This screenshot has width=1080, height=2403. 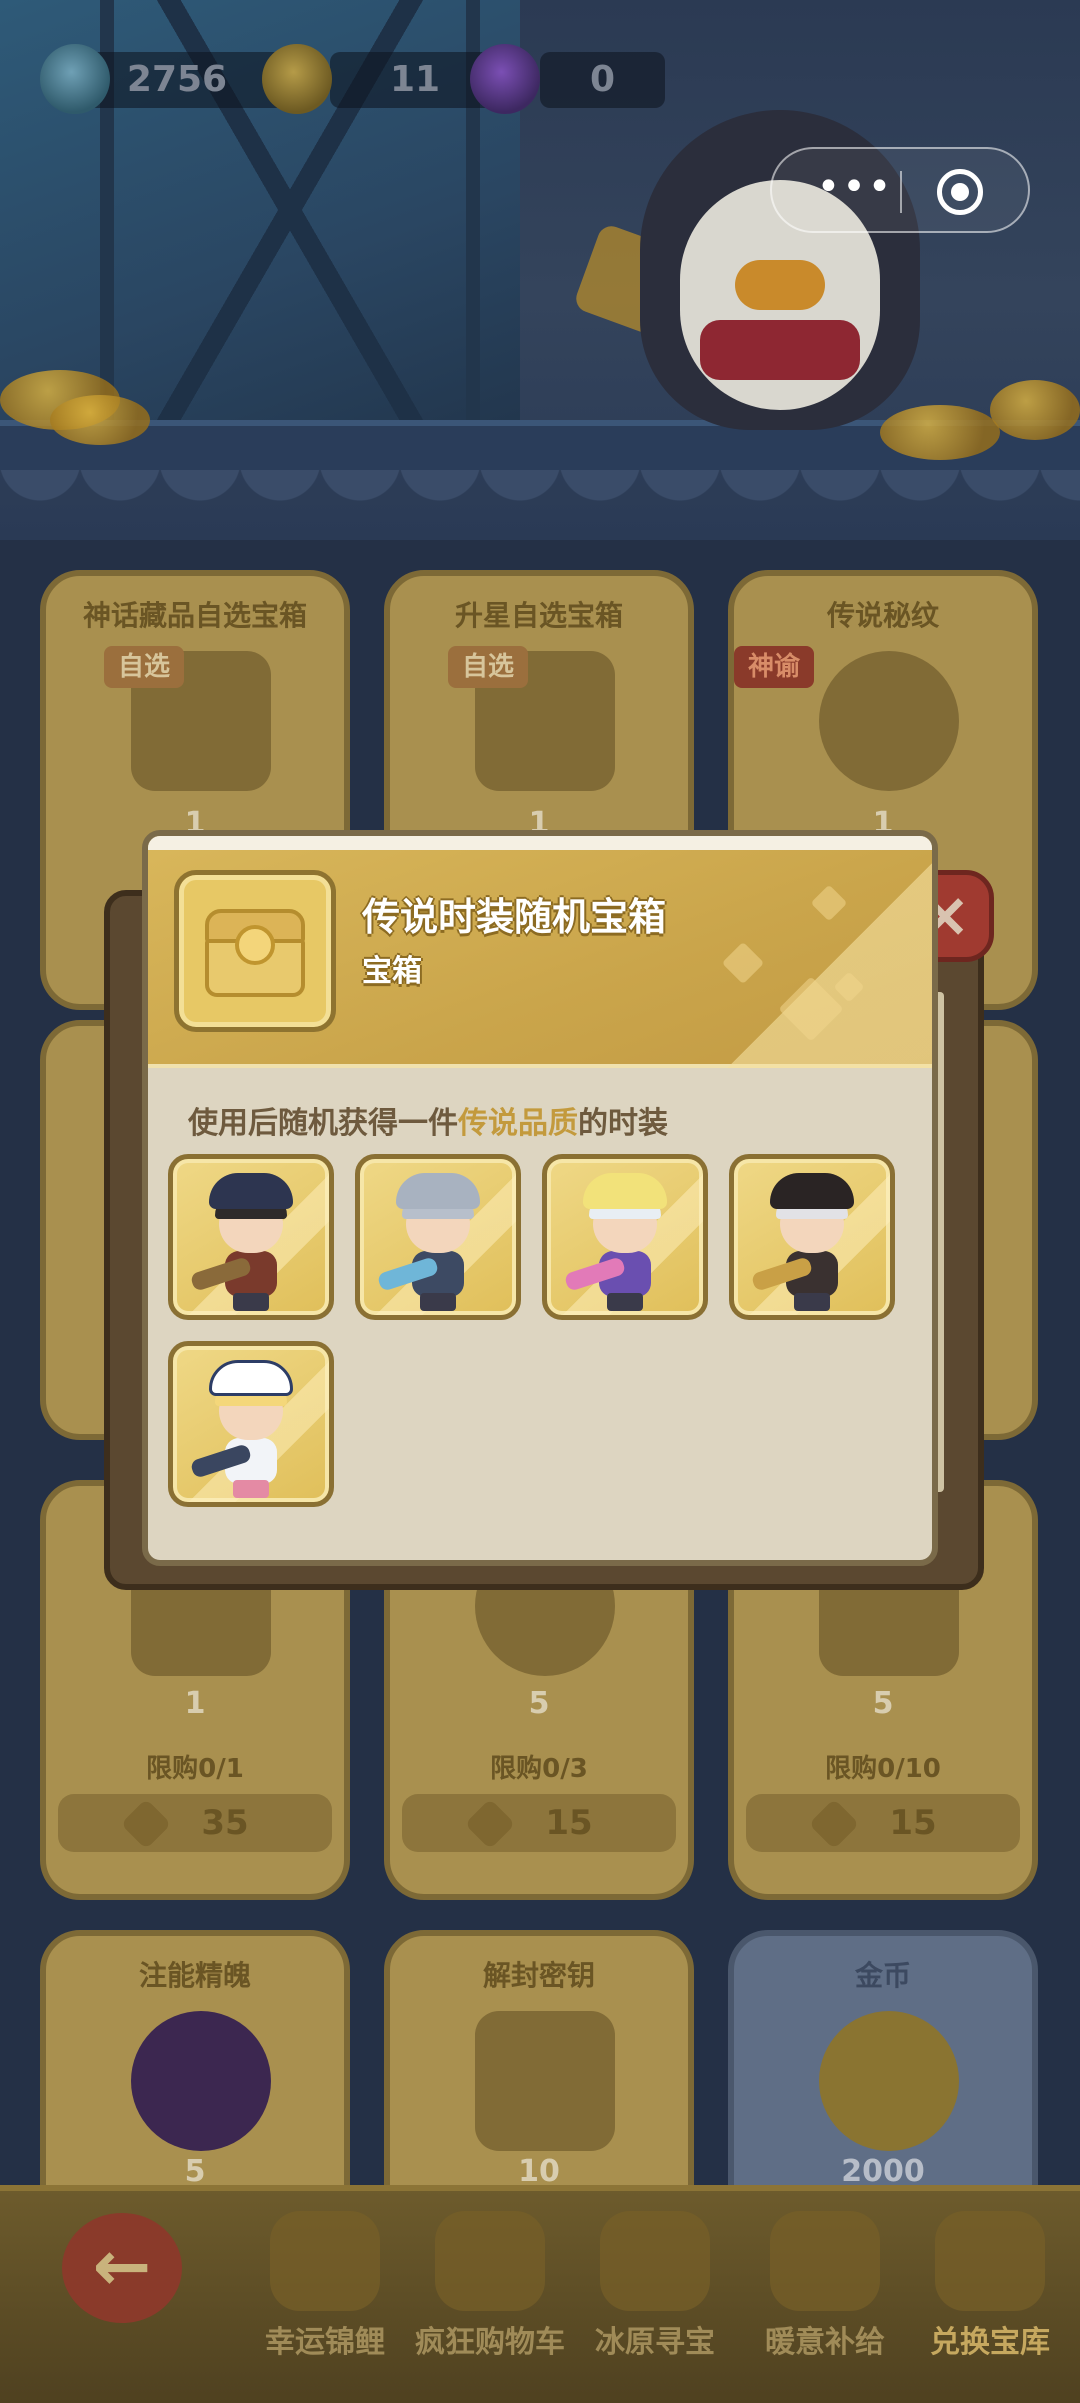 I want to click on costume-pirate, so click(x=251, y=1237).